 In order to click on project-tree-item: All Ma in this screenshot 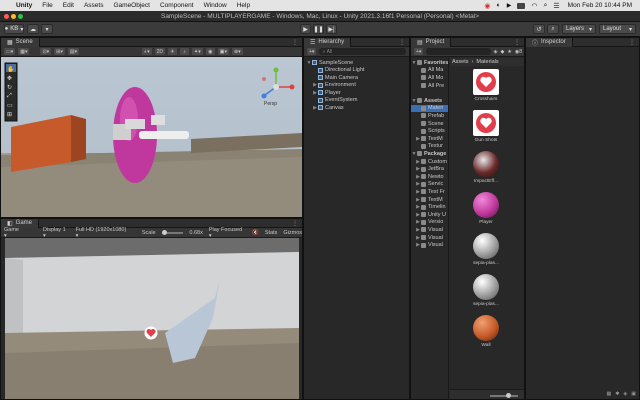, I will do `click(429, 71)`.